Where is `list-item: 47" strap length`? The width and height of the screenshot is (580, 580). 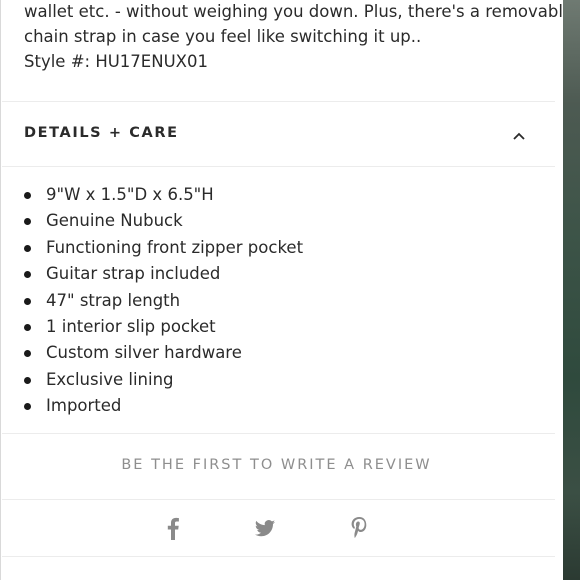 list-item: 47" strap length is located at coordinates (162, 301).